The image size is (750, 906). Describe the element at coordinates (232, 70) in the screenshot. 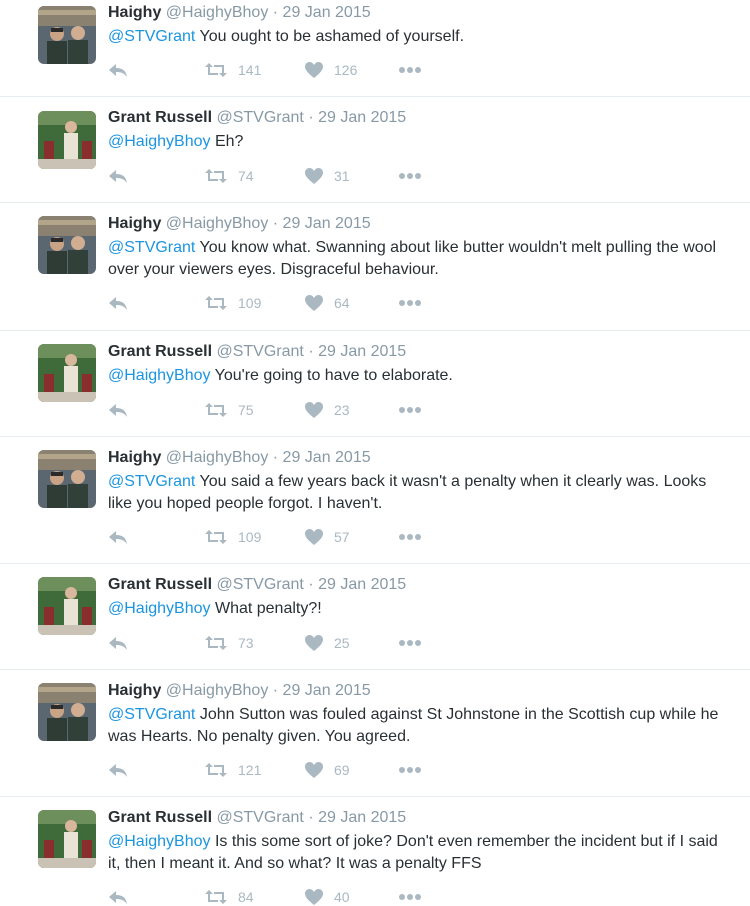

I see `retweet-button: 141` at that location.